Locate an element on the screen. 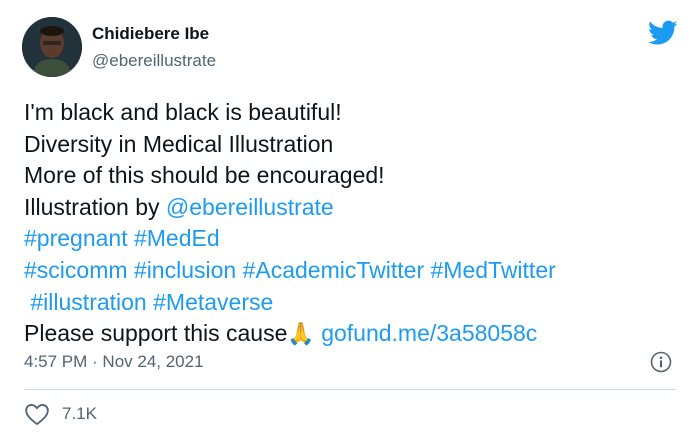  hashtag-link: #scicomm is located at coordinates (76, 270).